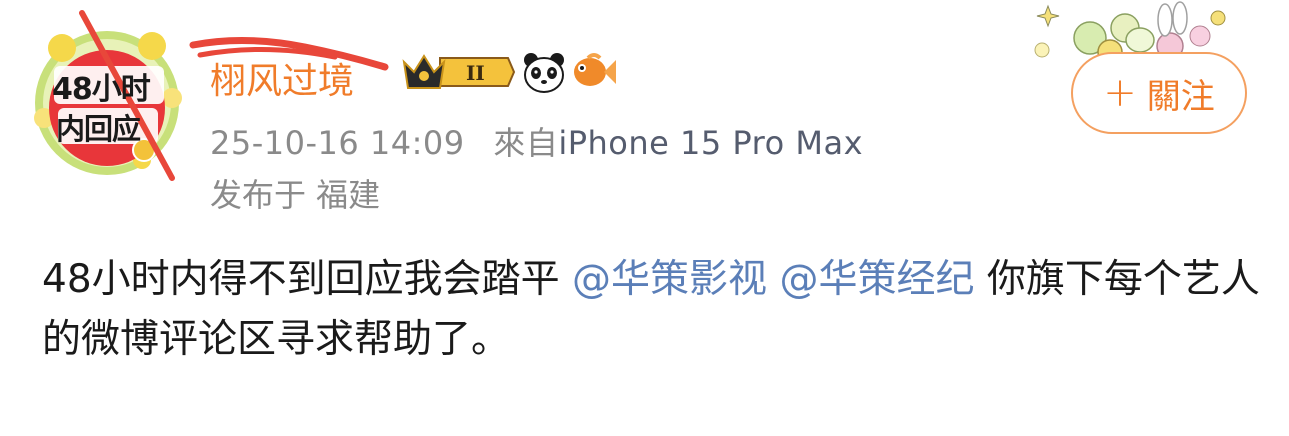 The height and width of the screenshot is (436, 1289). Describe the element at coordinates (289, 53) in the screenshot. I see `scribble-overlay-icon` at that location.